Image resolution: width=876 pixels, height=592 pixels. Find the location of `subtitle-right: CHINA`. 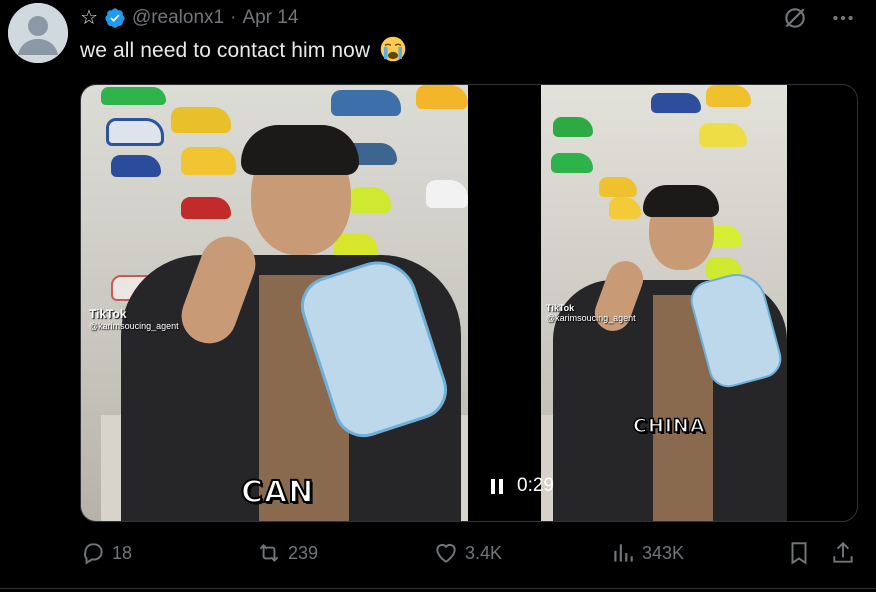

subtitle-right: CHINA is located at coordinates (669, 426).